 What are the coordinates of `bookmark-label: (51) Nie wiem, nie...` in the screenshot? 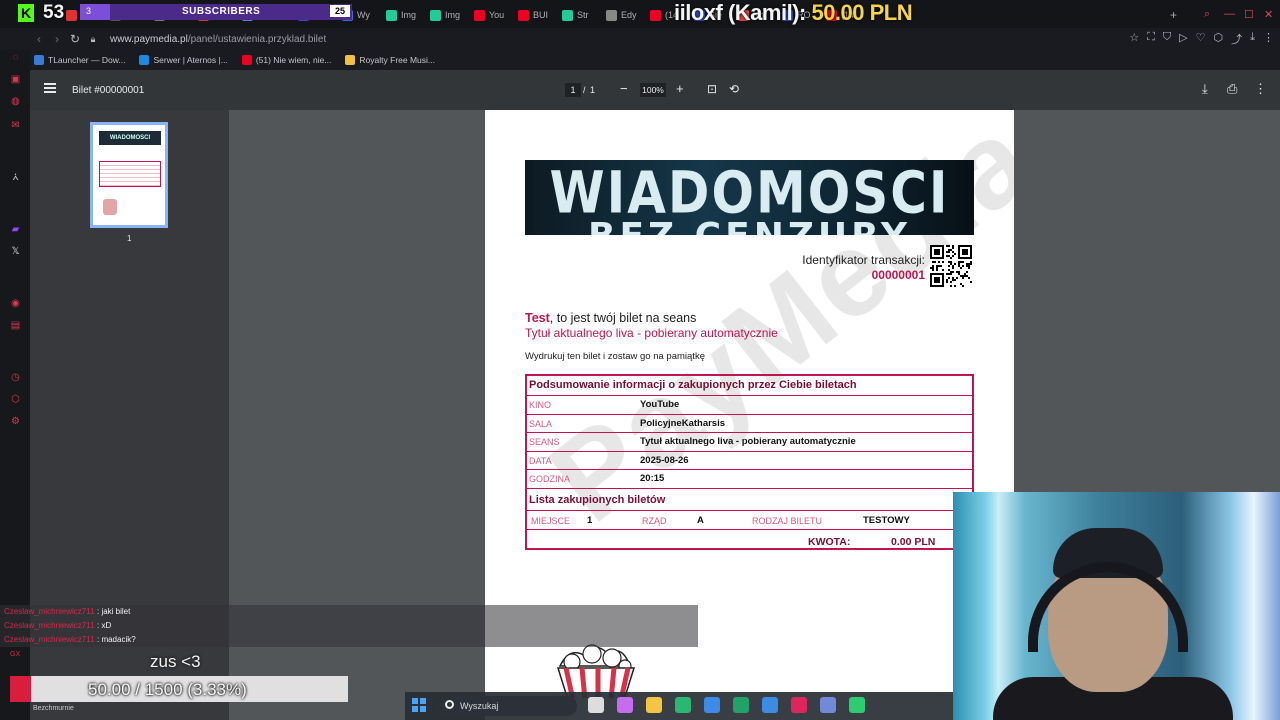 It's located at (293, 60).